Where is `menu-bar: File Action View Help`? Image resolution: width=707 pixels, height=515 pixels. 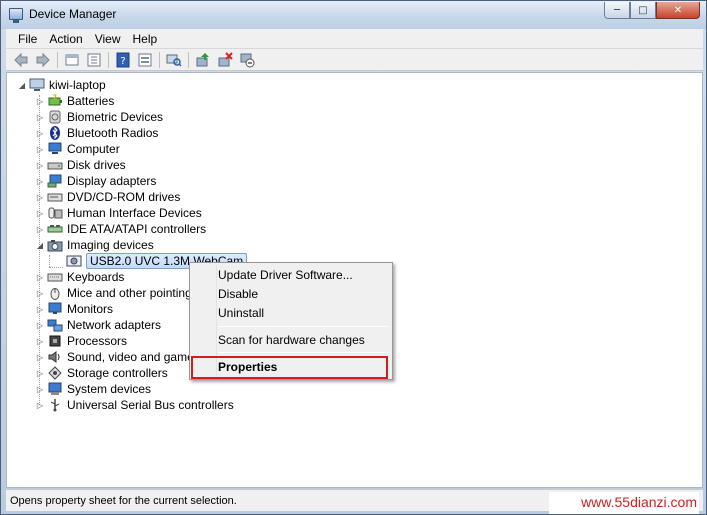 menu-bar: File Action View Help is located at coordinates (354, 39).